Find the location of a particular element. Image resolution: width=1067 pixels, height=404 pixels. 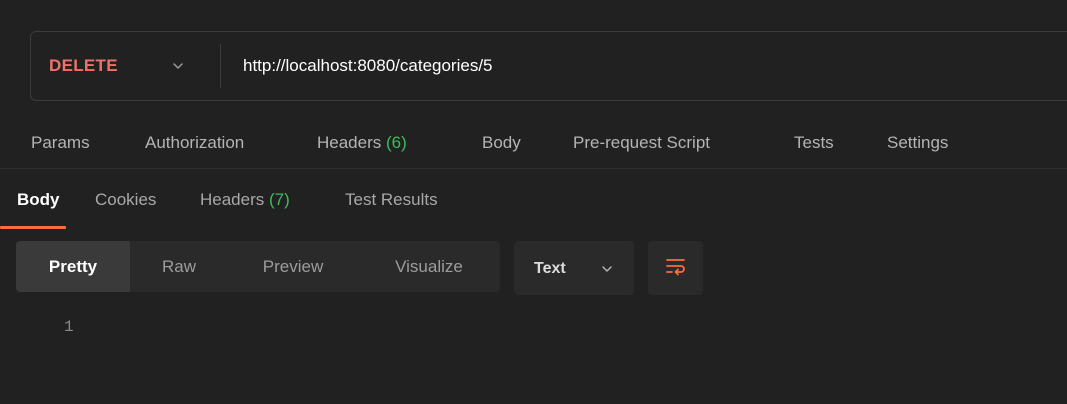

format-label: Text is located at coordinates (550, 268).